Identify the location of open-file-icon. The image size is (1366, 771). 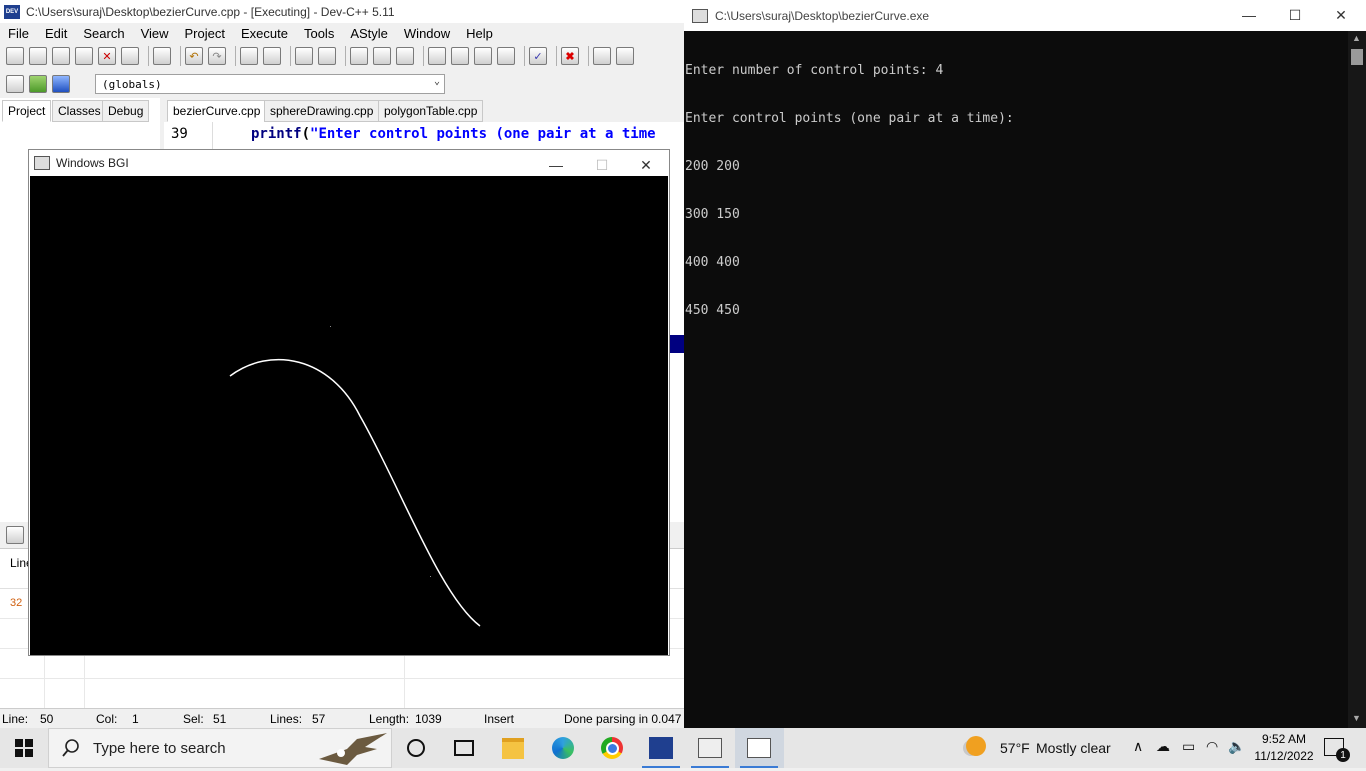
(38, 56).